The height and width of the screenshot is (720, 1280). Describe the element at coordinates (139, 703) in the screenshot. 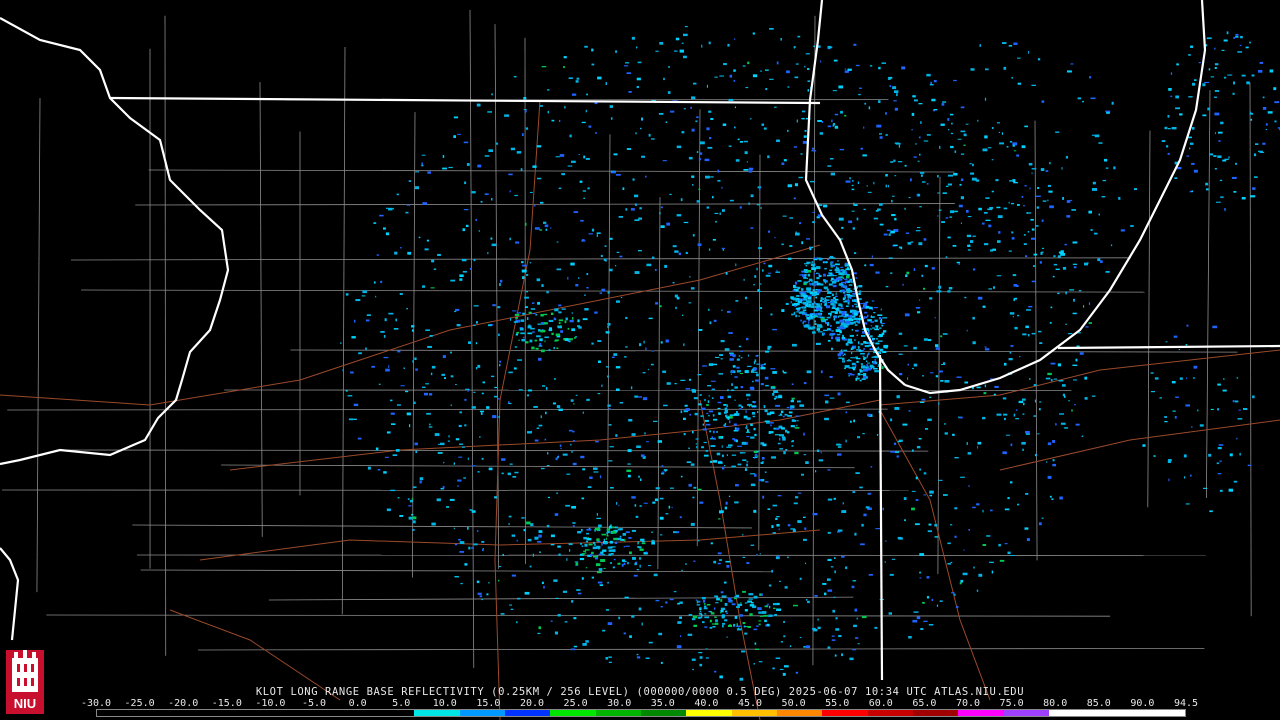

I see `scale-label: -25.0` at that location.